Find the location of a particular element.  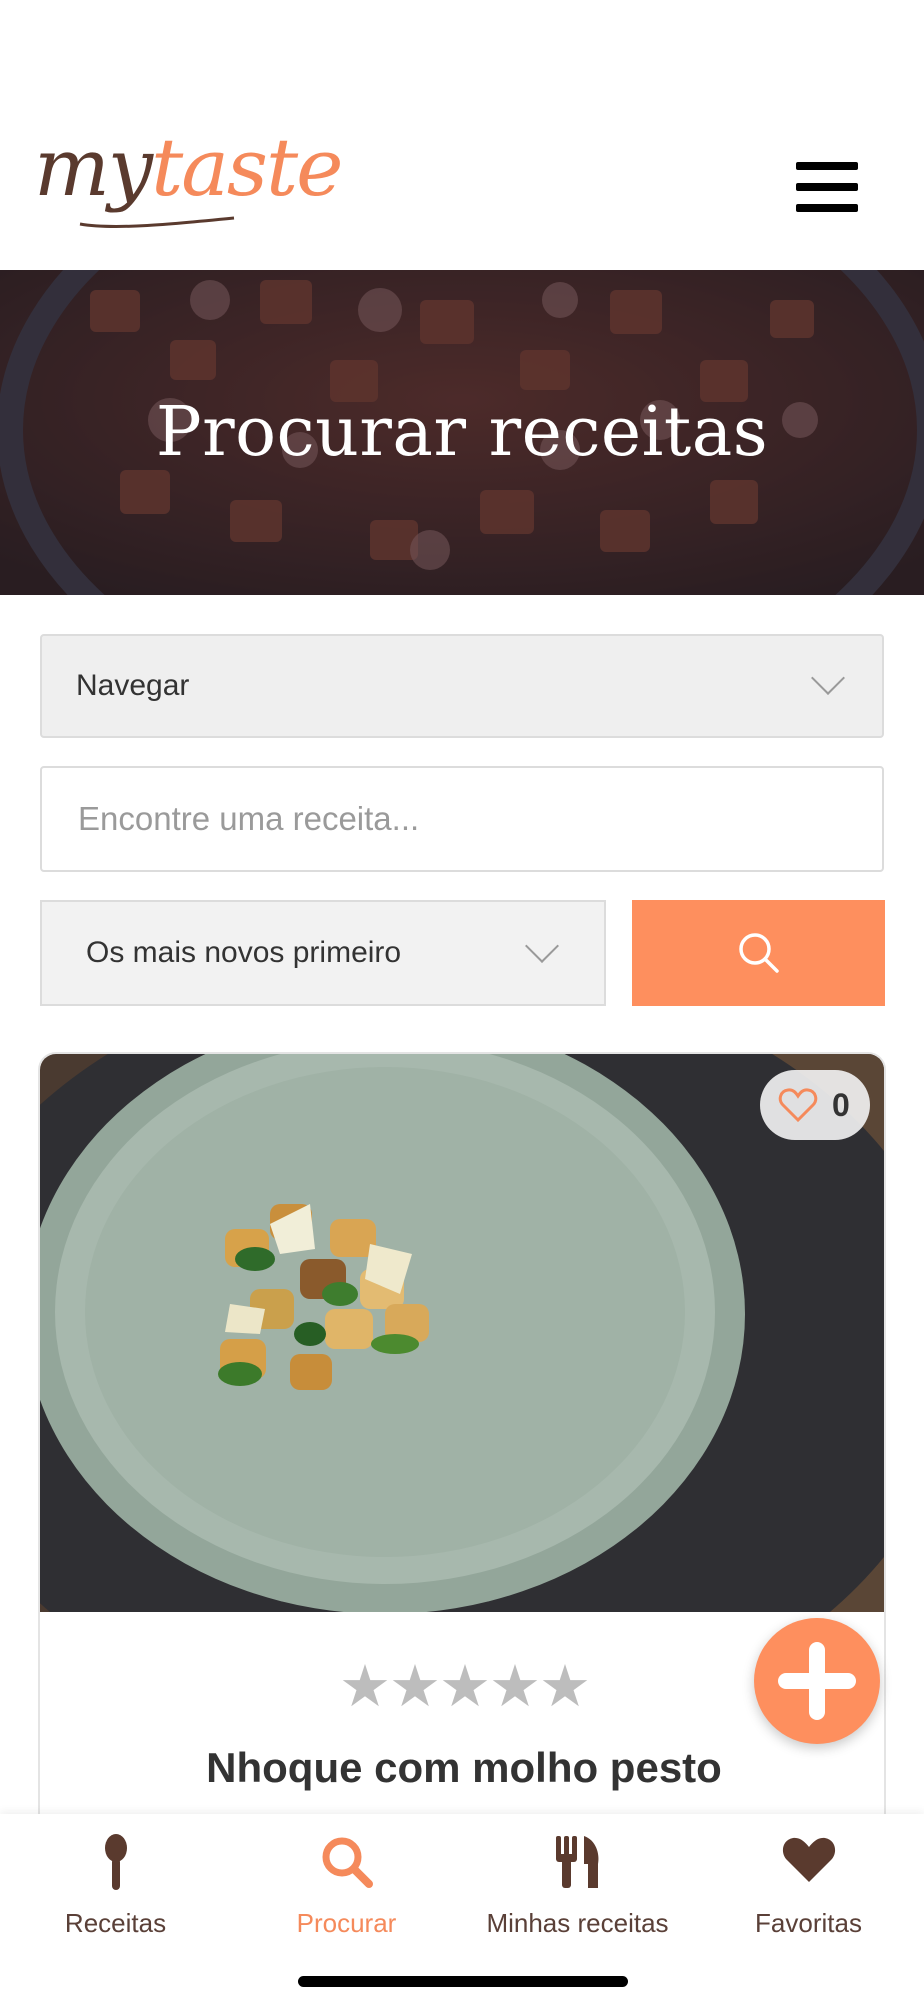

heart-icon is located at coordinates (808, 1859).